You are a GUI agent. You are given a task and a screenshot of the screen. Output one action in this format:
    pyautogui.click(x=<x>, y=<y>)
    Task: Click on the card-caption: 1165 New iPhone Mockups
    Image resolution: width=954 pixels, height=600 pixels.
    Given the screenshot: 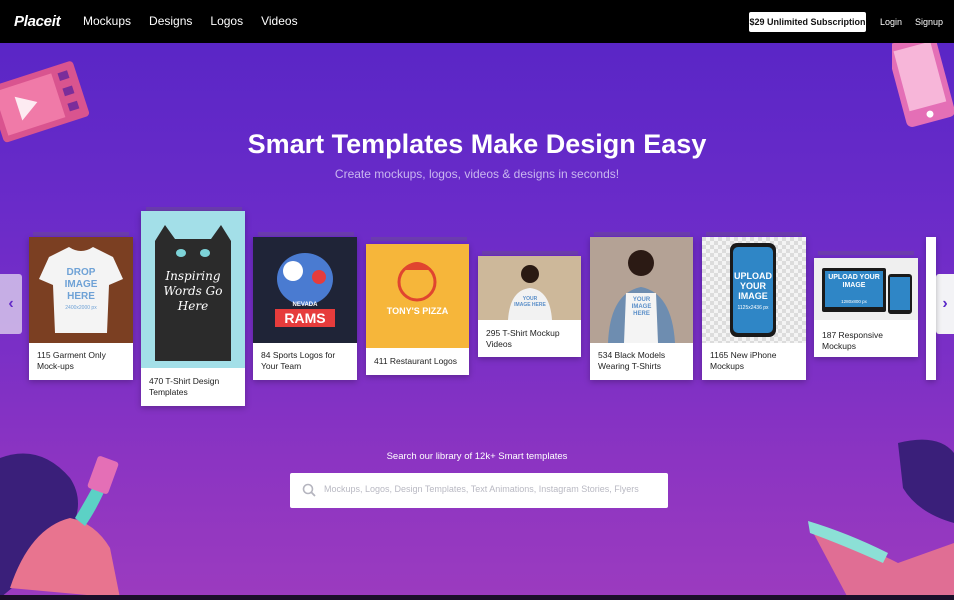 What is the action you would take?
    pyautogui.click(x=743, y=360)
    